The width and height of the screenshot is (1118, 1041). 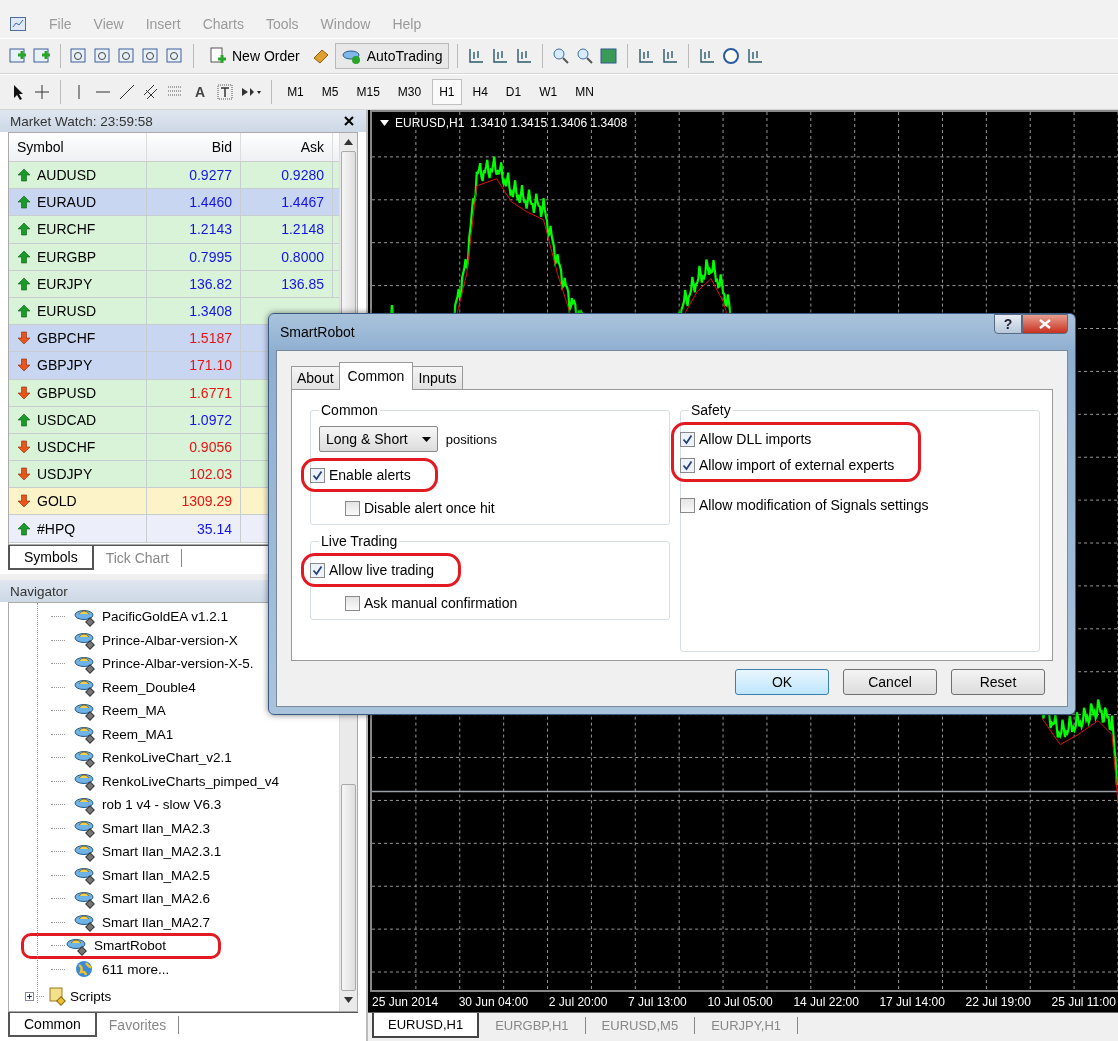 I want to click on time-axis-label: 25 Jun 2014, so click(x=405, y=1002).